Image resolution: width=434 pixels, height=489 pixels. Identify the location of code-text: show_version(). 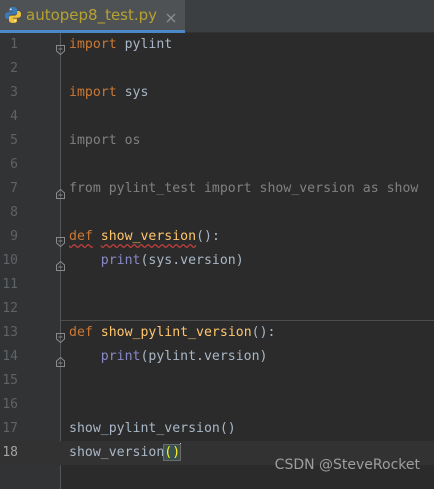
(125, 453).